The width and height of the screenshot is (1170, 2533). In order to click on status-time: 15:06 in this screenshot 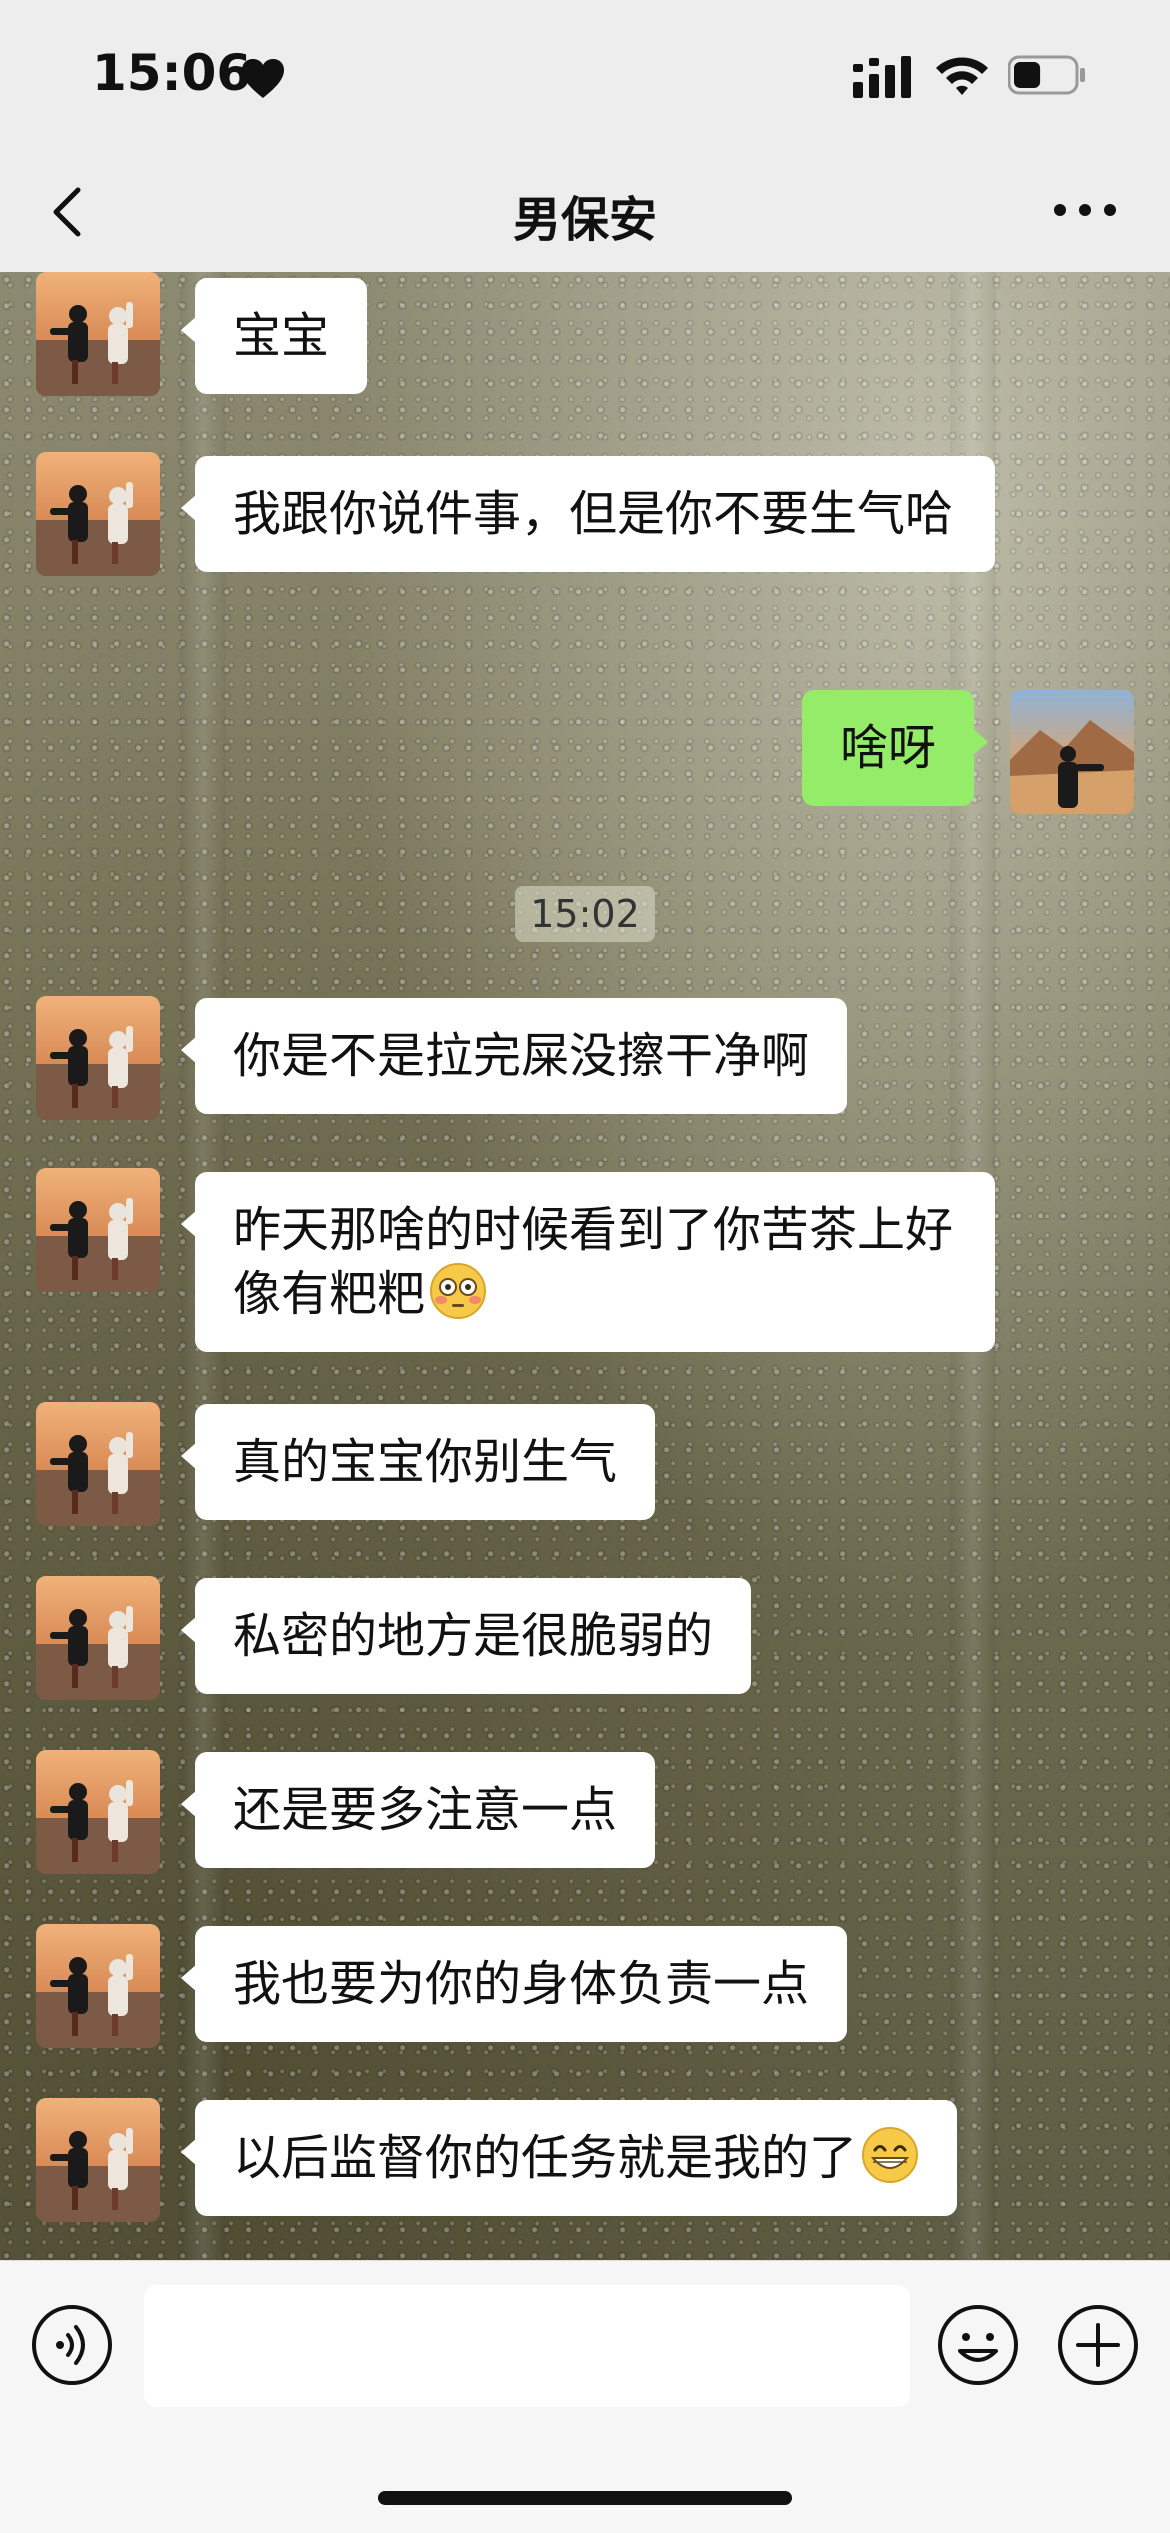, I will do `click(172, 73)`.